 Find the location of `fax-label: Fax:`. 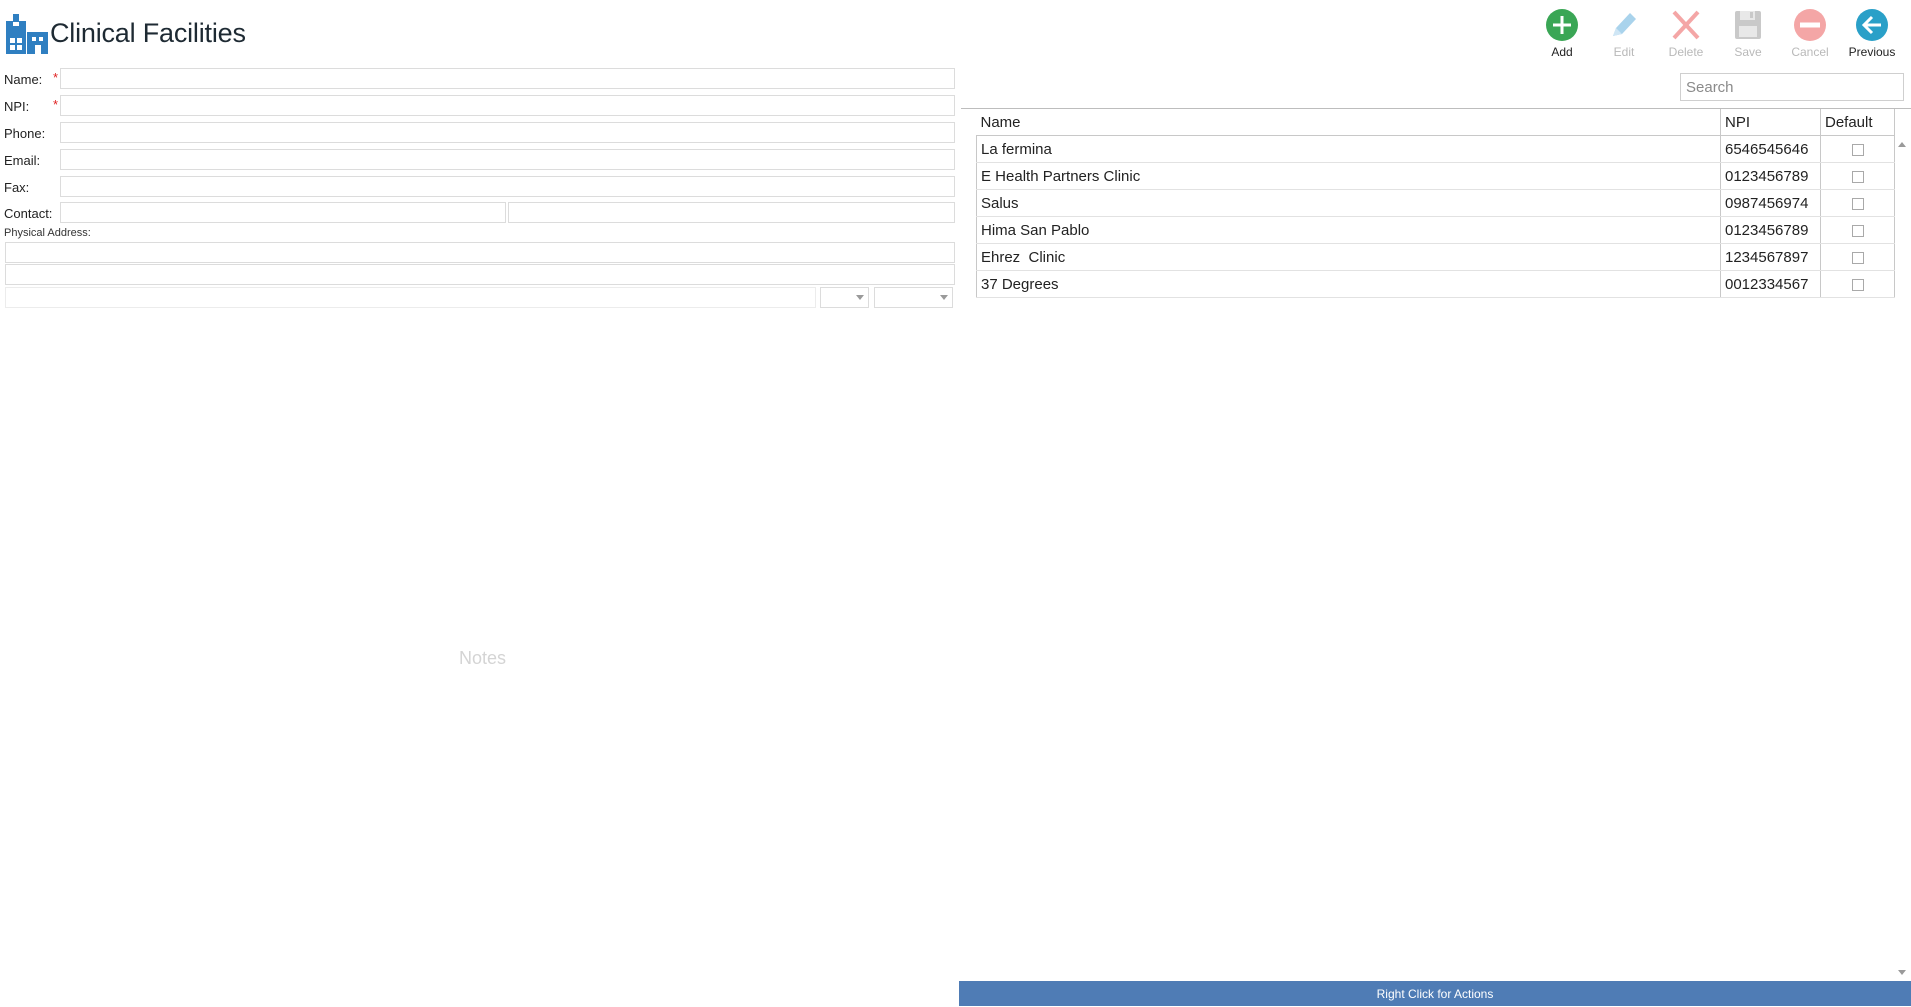

fax-label: Fax: is located at coordinates (17, 187).